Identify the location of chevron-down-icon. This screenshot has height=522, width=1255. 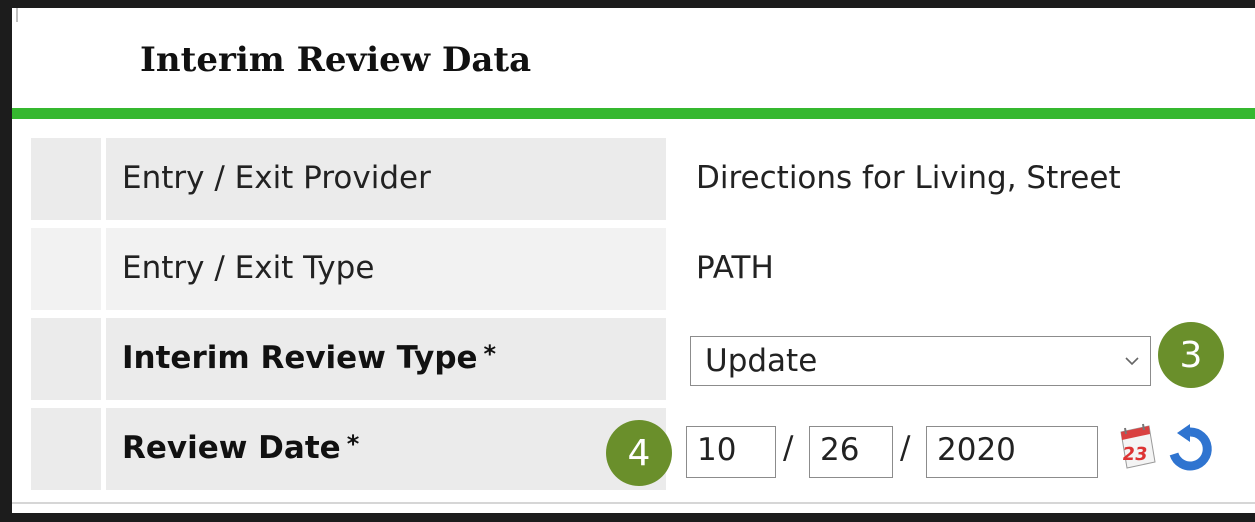
(1132, 361).